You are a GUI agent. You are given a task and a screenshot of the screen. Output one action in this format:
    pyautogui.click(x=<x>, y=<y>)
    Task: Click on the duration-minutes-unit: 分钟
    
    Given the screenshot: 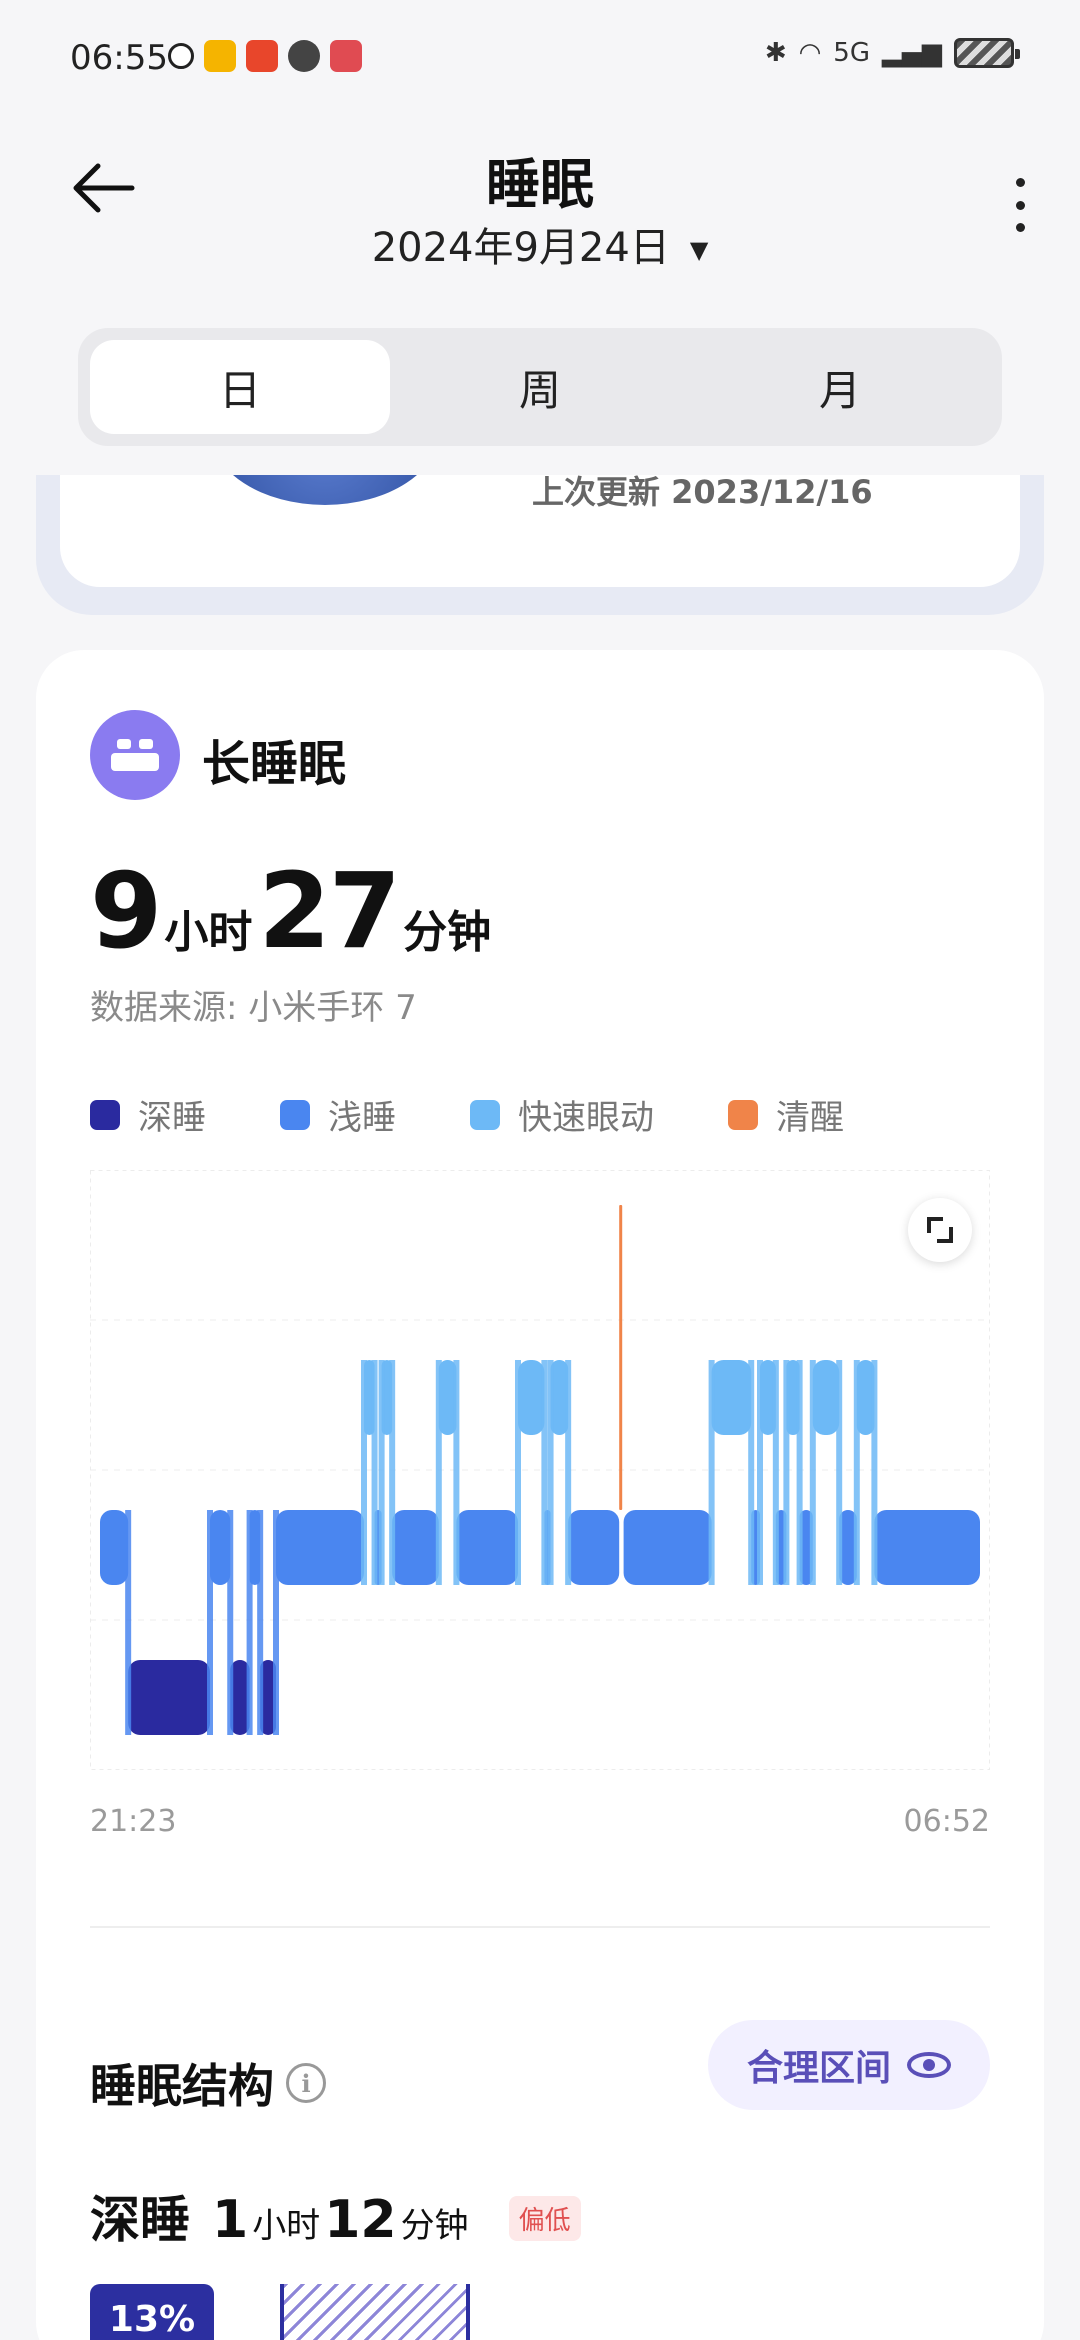 What is the action you would take?
    pyautogui.click(x=447, y=932)
    